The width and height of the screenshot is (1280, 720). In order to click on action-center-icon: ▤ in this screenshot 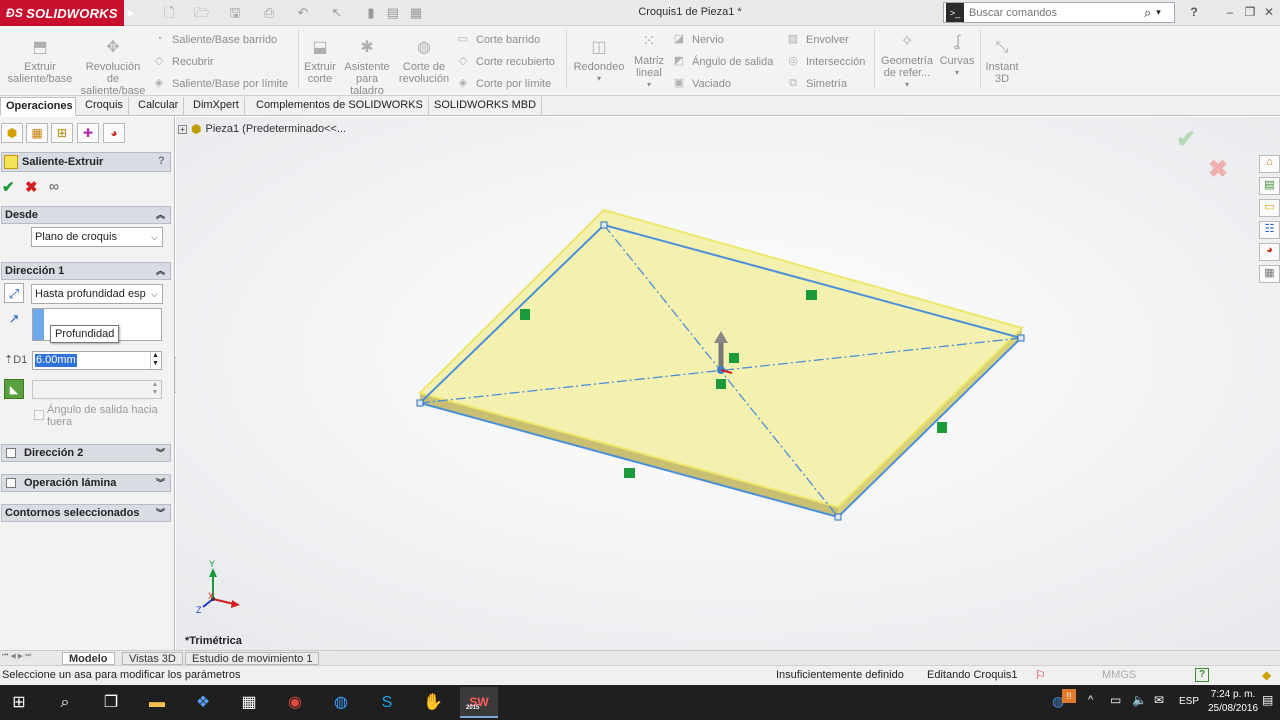, I will do `click(1267, 700)`.